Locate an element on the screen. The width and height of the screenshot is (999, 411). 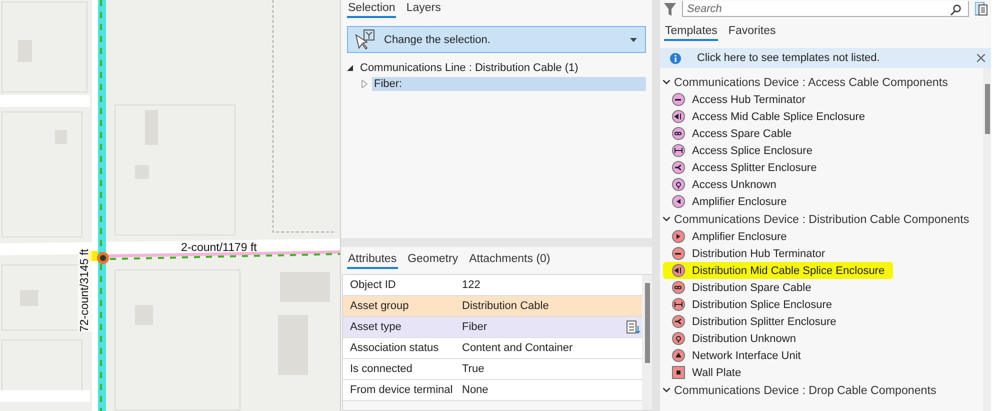
template-item: Distribution Spare Cable is located at coordinates (752, 288).